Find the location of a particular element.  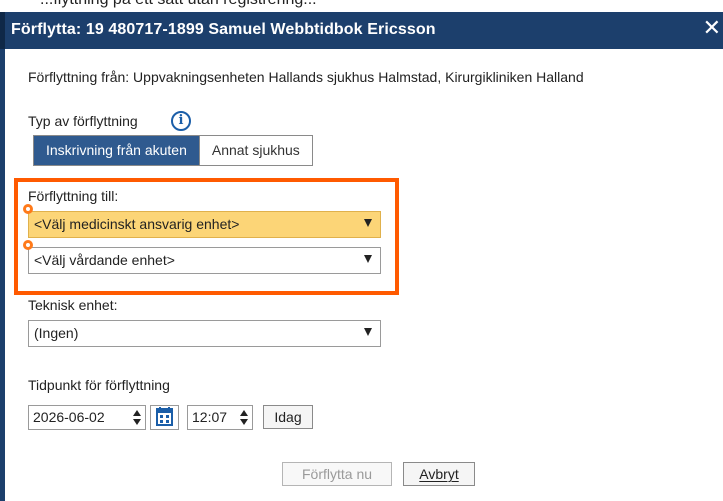

transfer-type-toggle: Inskrivning från akuten Annat sjukhus is located at coordinates (173, 150).